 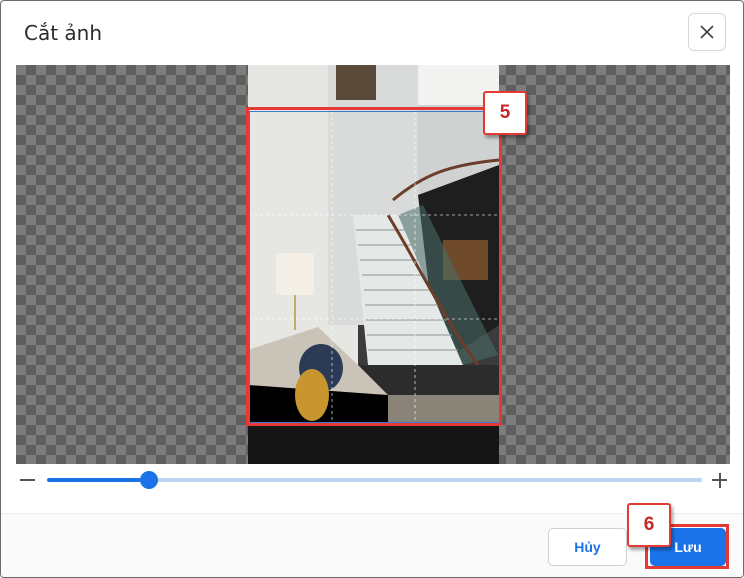 What do you see at coordinates (587, 547) in the screenshot?
I see `cancel-button: Hủy` at bounding box center [587, 547].